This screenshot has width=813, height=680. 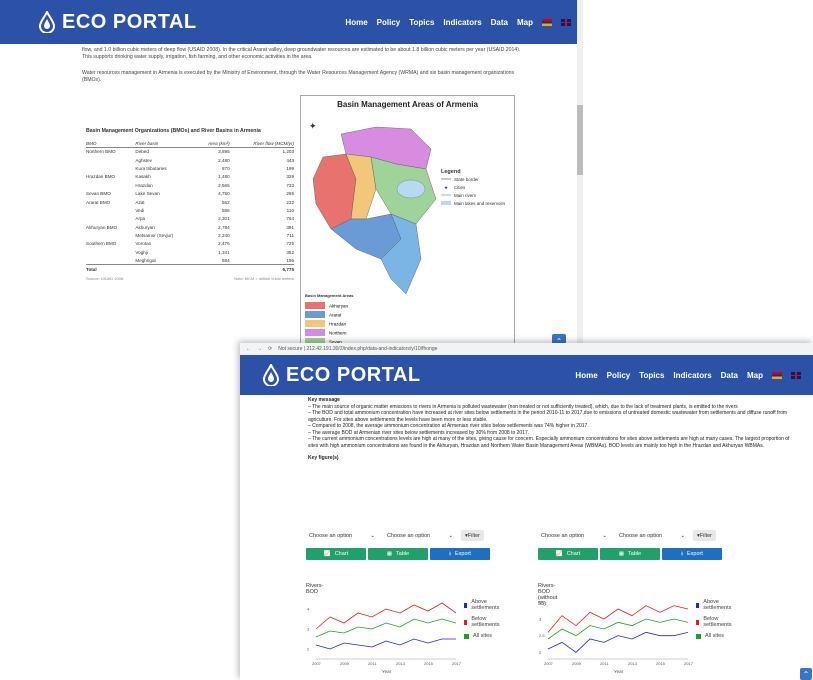 What do you see at coordinates (143, 244) in the screenshot?
I see `table-cell: Vorotan` at bounding box center [143, 244].